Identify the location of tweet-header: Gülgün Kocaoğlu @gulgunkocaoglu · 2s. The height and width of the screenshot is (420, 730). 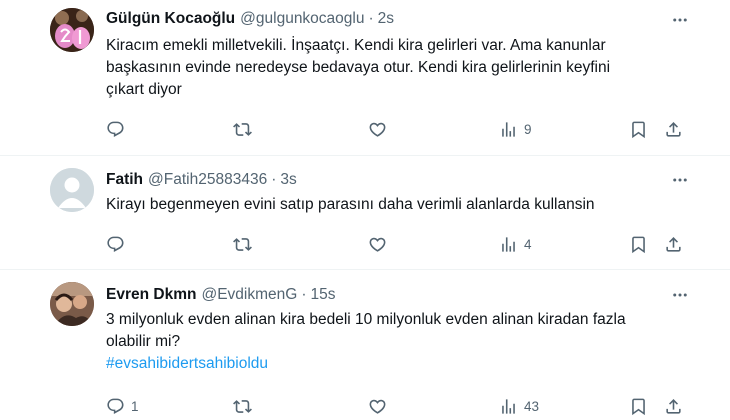
(250, 19).